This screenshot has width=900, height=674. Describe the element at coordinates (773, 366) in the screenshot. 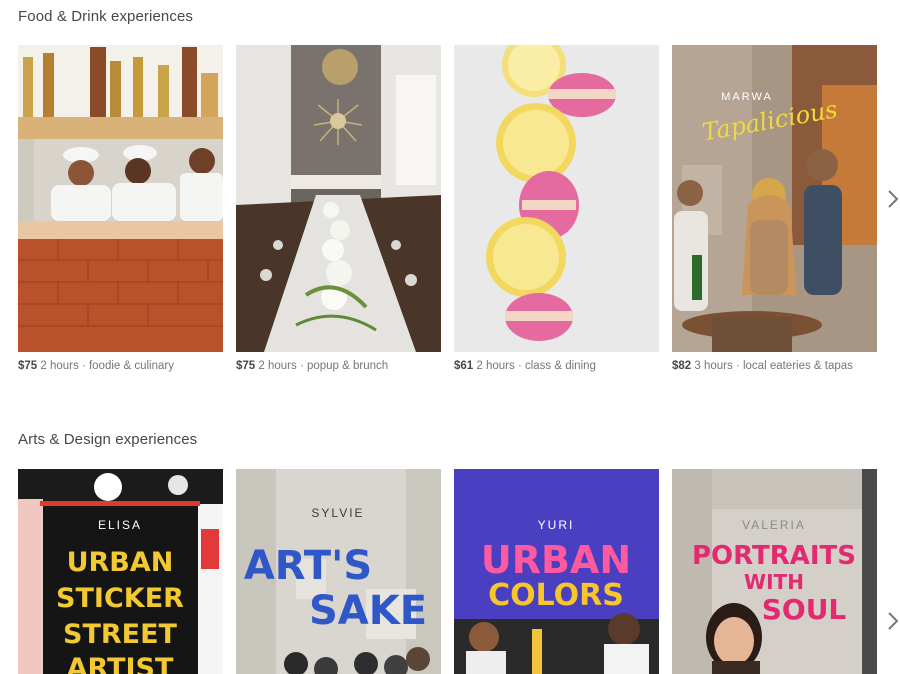

I see `experience-details: 3 hours · local eateries & tapas` at that location.